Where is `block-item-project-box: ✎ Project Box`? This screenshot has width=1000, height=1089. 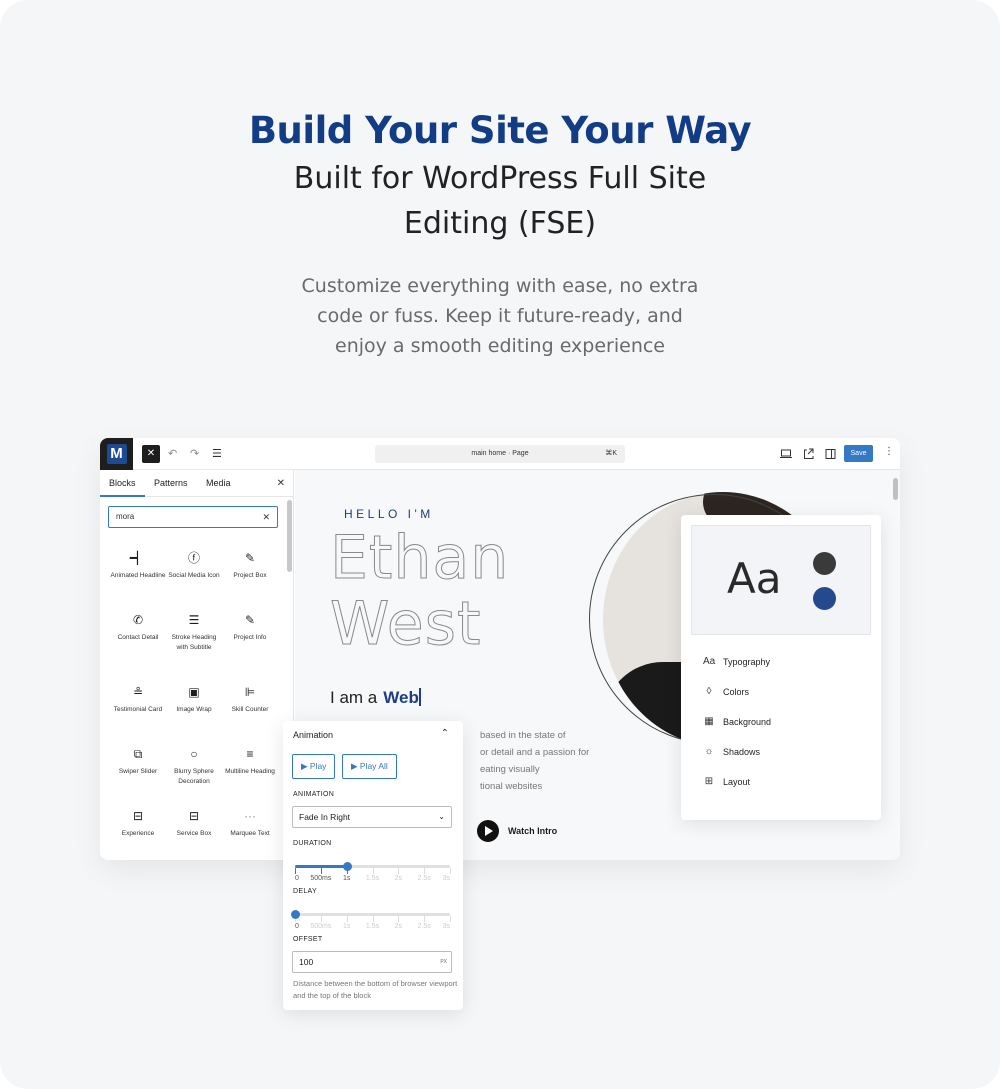 block-item-project-box: ✎ Project Box is located at coordinates (250, 565).